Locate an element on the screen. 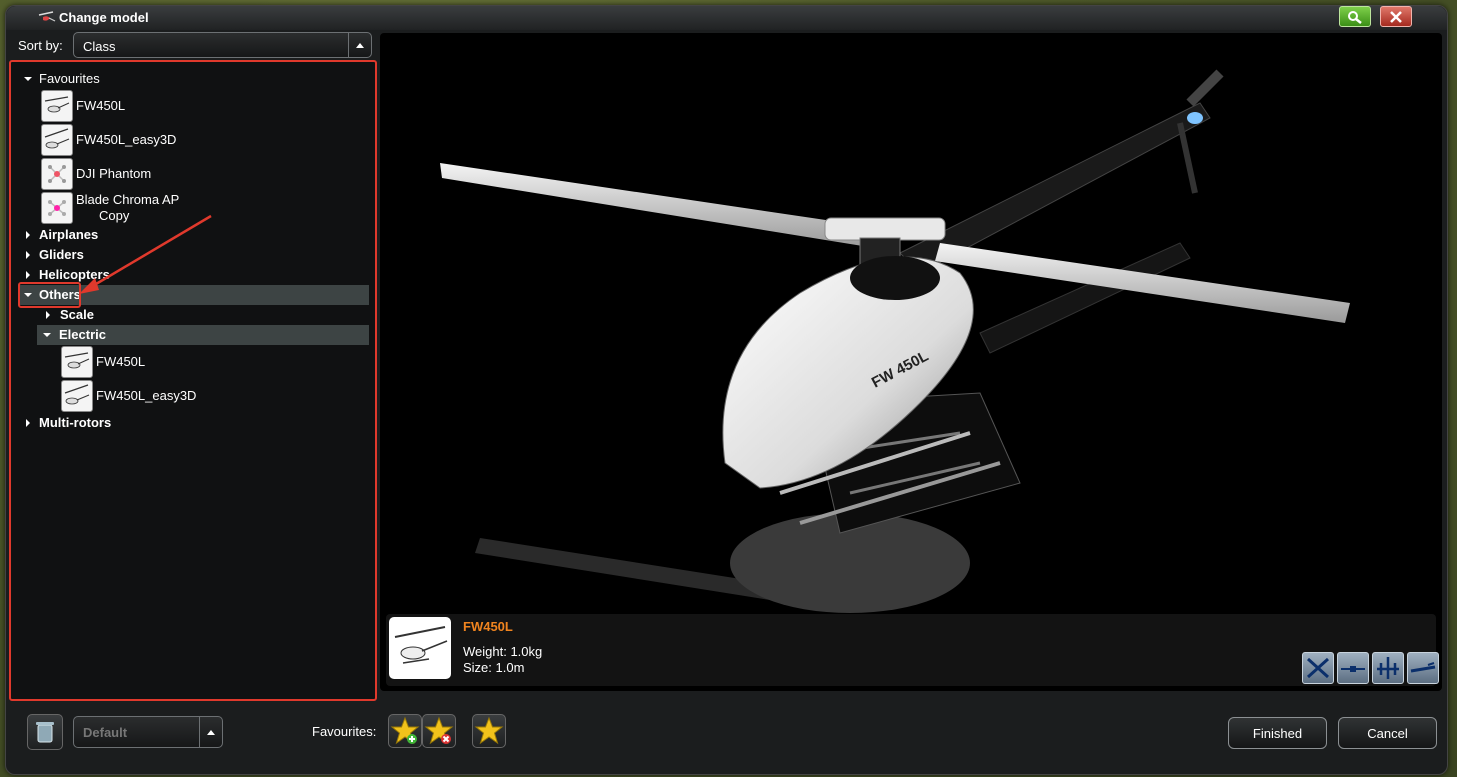  close-icon is located at coordinates (1396, 16).